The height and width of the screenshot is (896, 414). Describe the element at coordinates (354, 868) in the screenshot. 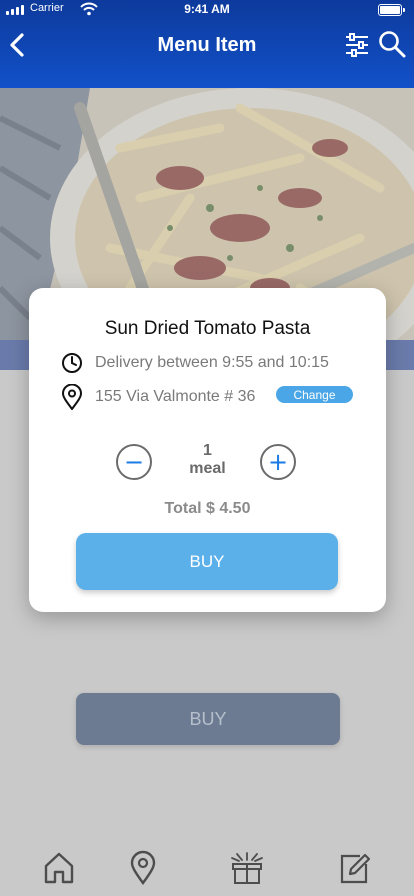

I see `edit-icon` at that location.